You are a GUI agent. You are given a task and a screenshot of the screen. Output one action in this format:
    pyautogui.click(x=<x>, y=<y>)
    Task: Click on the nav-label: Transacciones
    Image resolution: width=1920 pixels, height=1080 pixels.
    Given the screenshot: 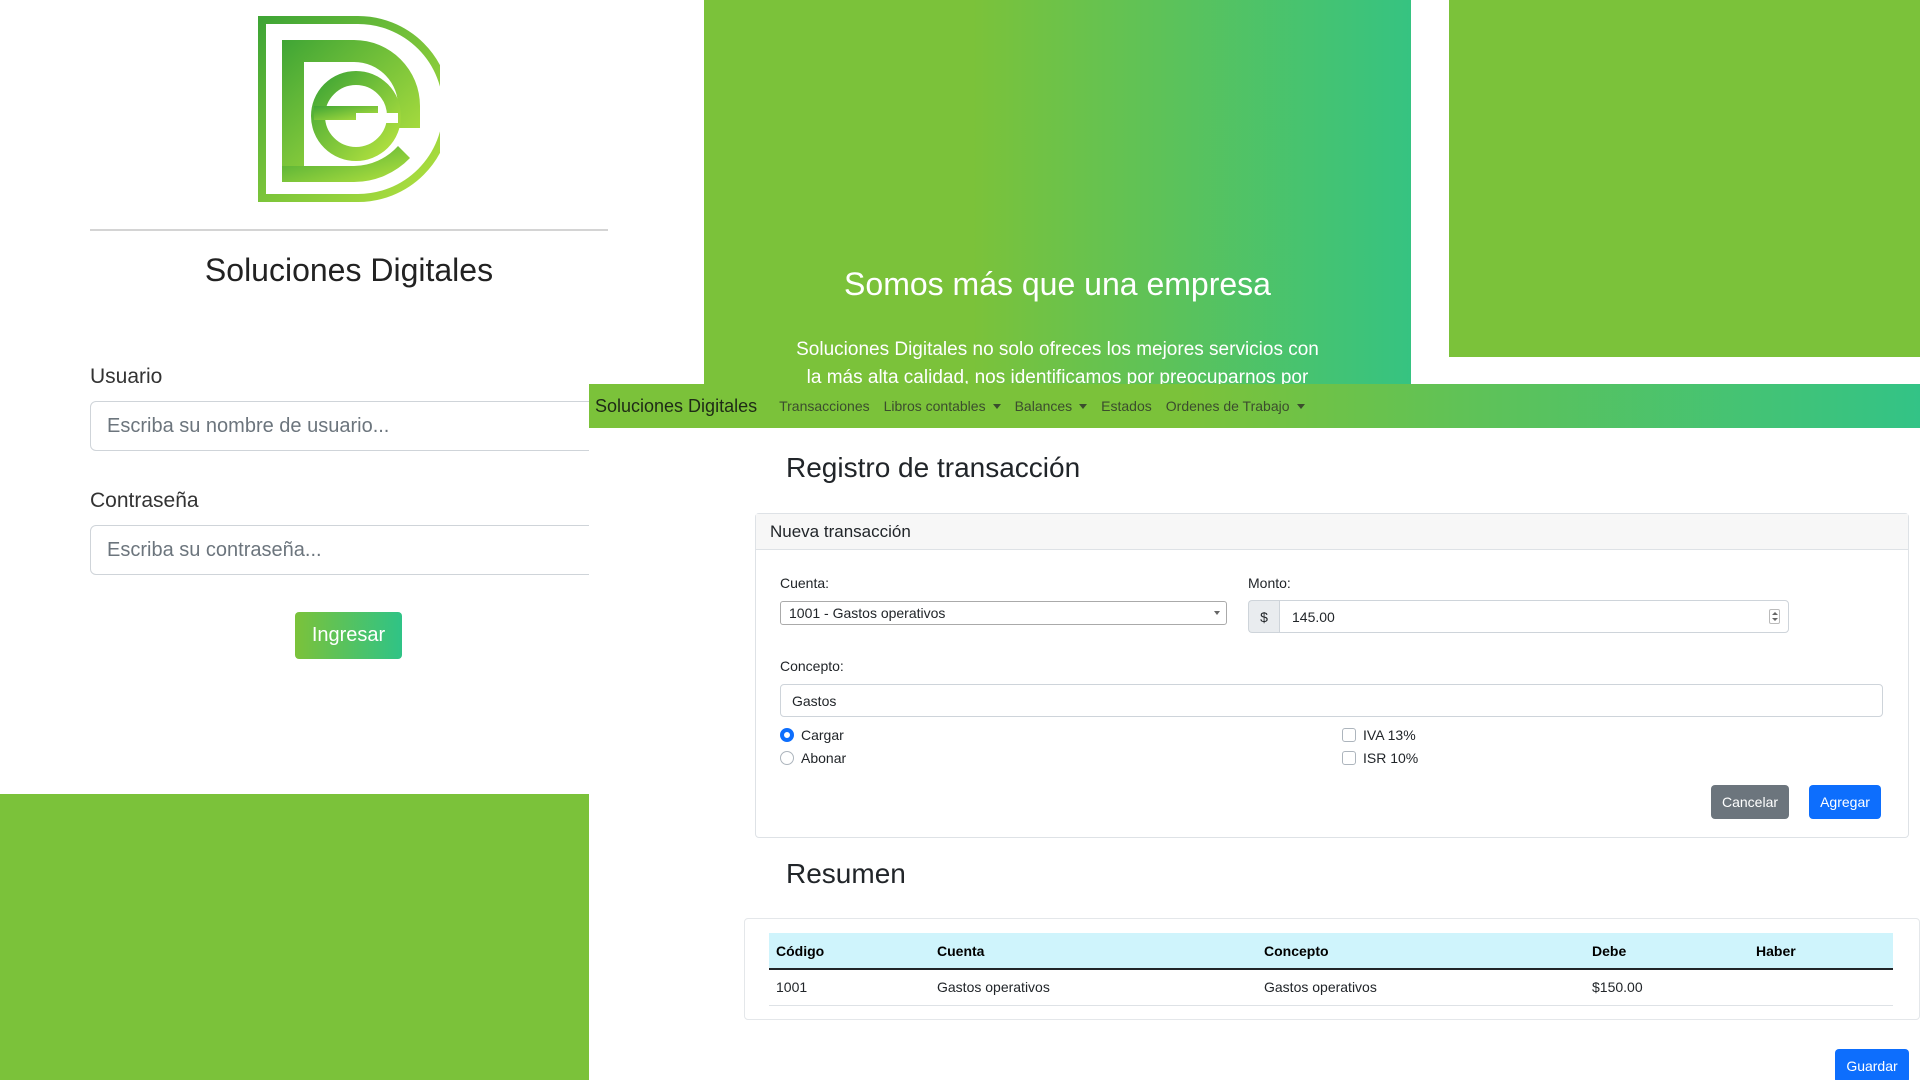 What is the action you would take?
    pyautogui.click(x=824, y=406)
    